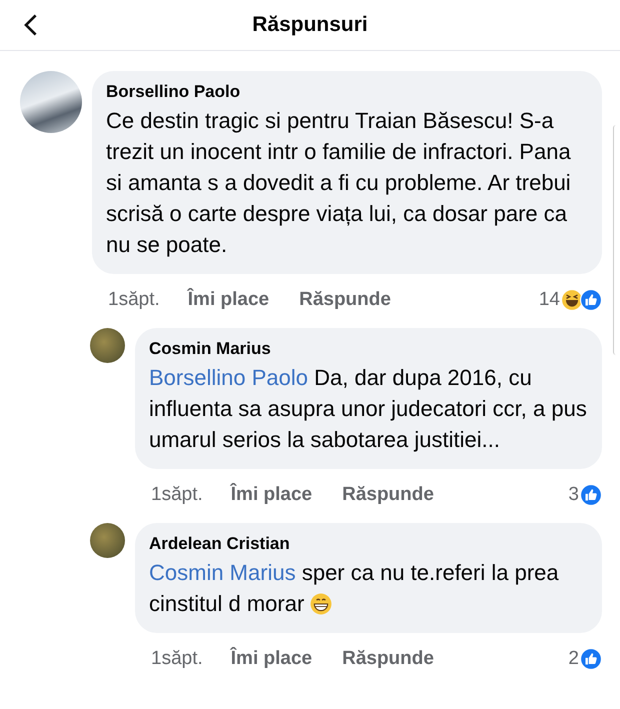 Image resolution: width=620 pixels, height=709 pixels. I want to click on mention-link: Borsellino Paolo, so click(228, 377).